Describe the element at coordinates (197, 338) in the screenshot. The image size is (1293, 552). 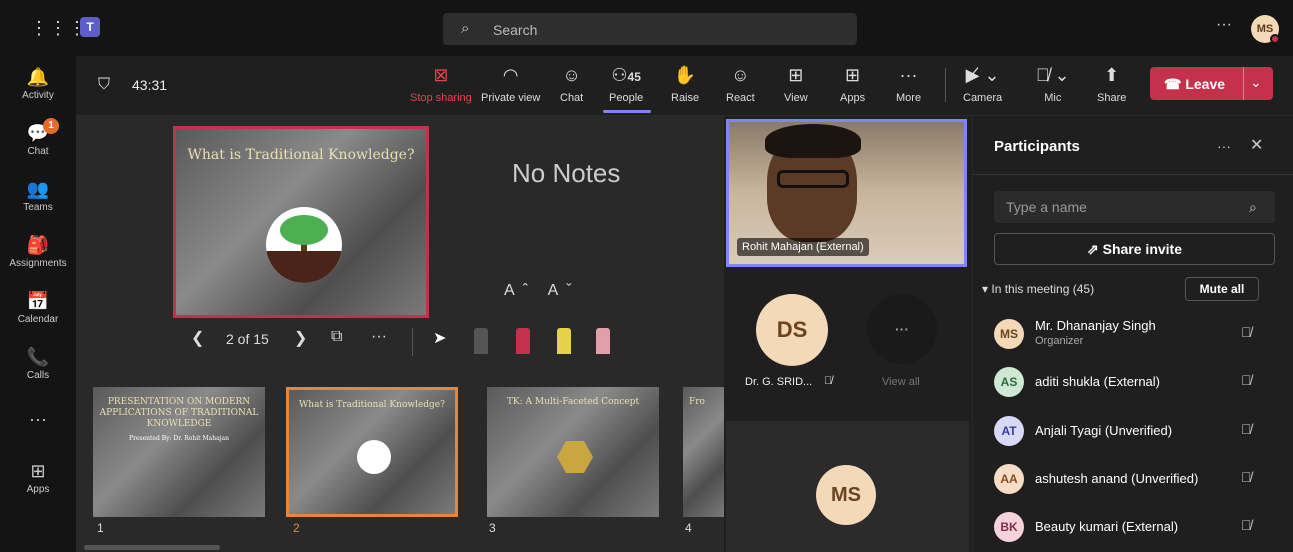
I see `previous-slide-icon: ❮` at that location.